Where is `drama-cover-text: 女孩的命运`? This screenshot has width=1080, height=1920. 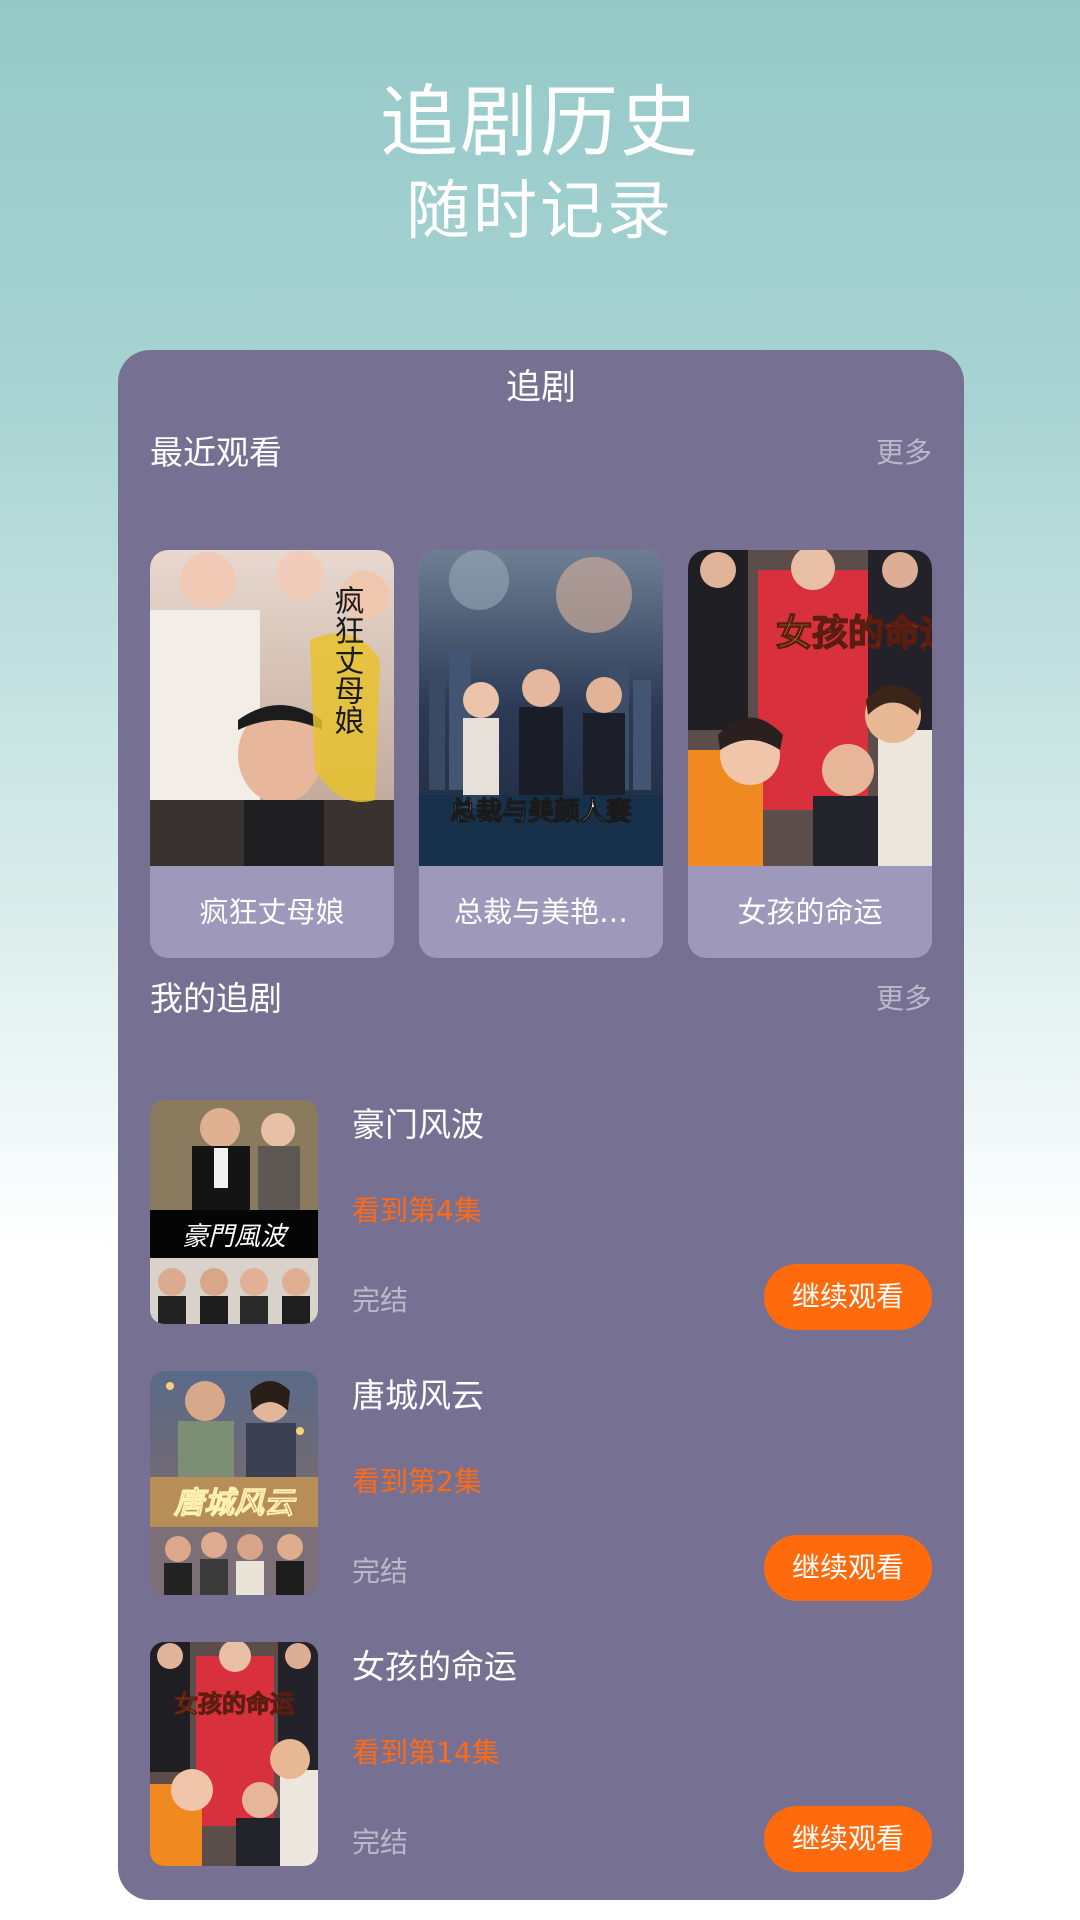 drama-cover-text: 女孩的命运 is located at coordinates (234, 1704).